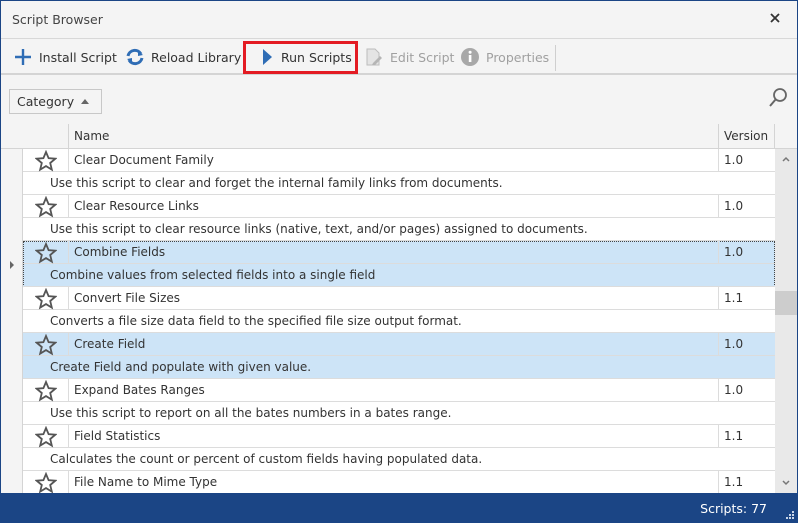  What do you see at coordinates (399, 436) in the screenshot?
I see `script-row-main: Field Statistics 1.1` at bounding box center [399, 436].